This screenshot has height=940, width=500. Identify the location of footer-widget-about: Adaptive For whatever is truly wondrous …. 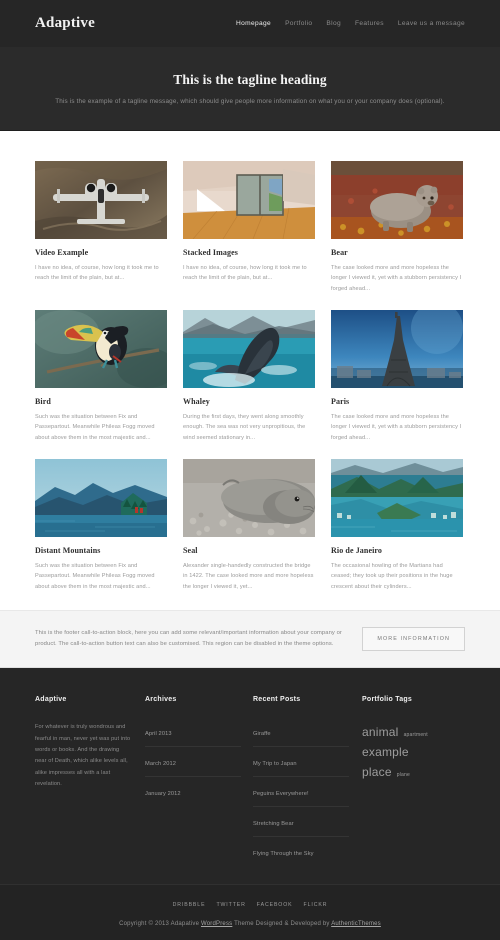
(90, 781).